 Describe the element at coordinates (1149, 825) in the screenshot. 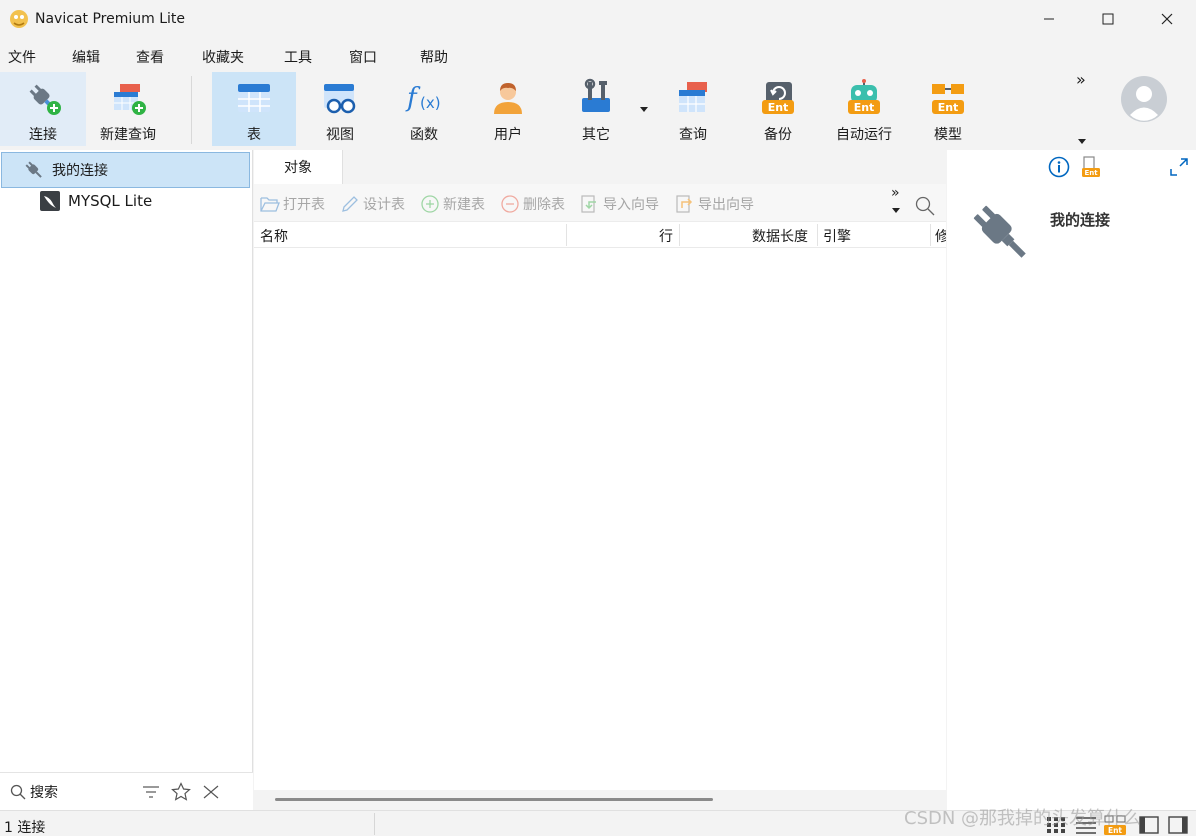

I see `left-panel-toggle-icon` at that location.